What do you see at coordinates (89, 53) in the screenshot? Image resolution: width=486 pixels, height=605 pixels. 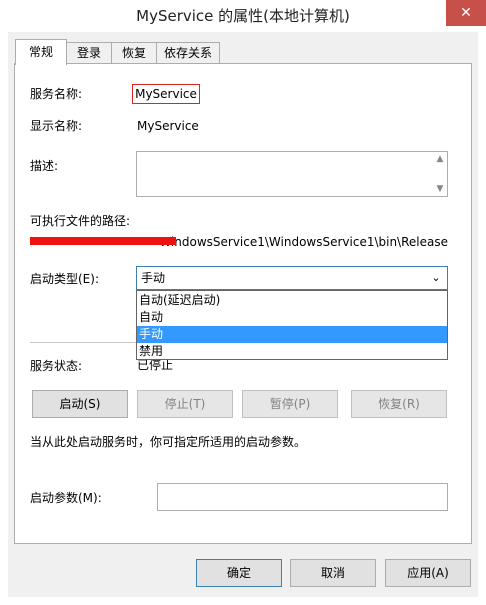 I see `tab-logon: 登录` at bounding box center [89, 53].